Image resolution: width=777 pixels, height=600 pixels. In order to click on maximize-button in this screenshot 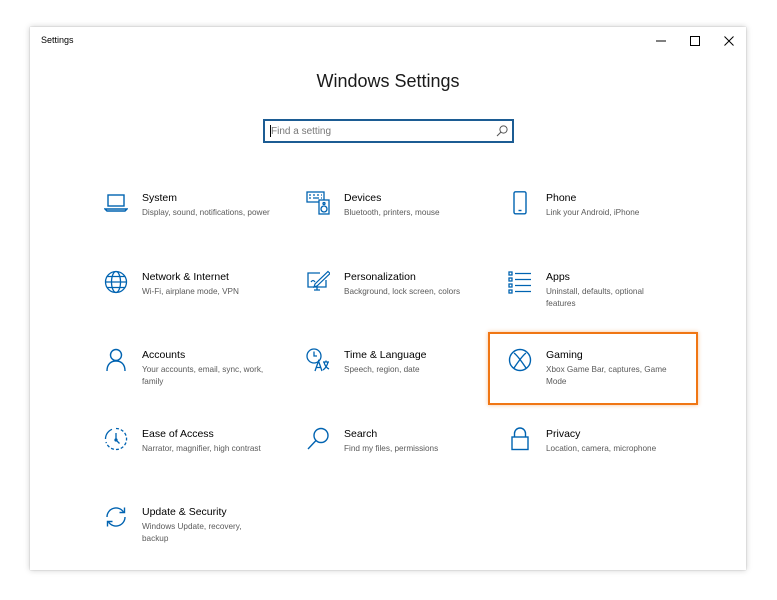, I will do `click(695, 41)`.